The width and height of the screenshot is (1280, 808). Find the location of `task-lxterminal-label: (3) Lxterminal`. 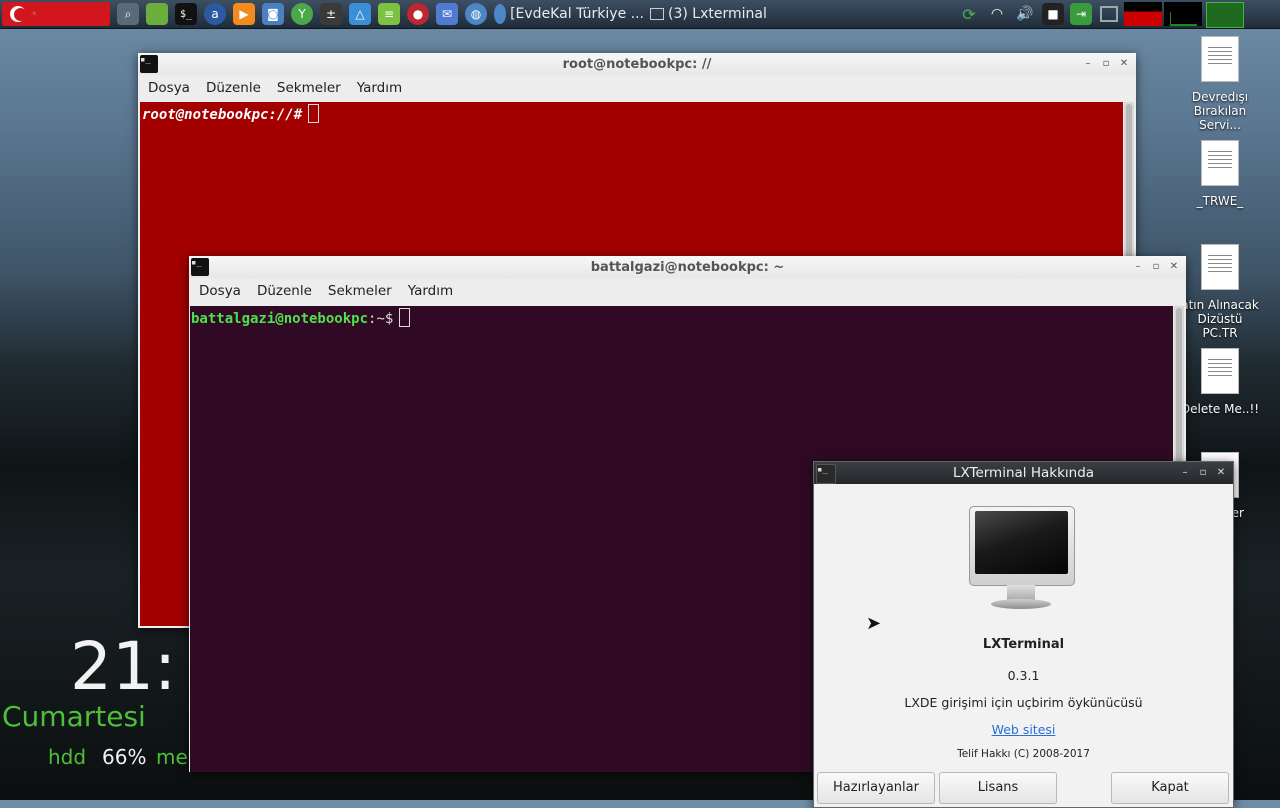

task-lxterminal-label: (3) Lxterminal is located at coordinates (717, 14).